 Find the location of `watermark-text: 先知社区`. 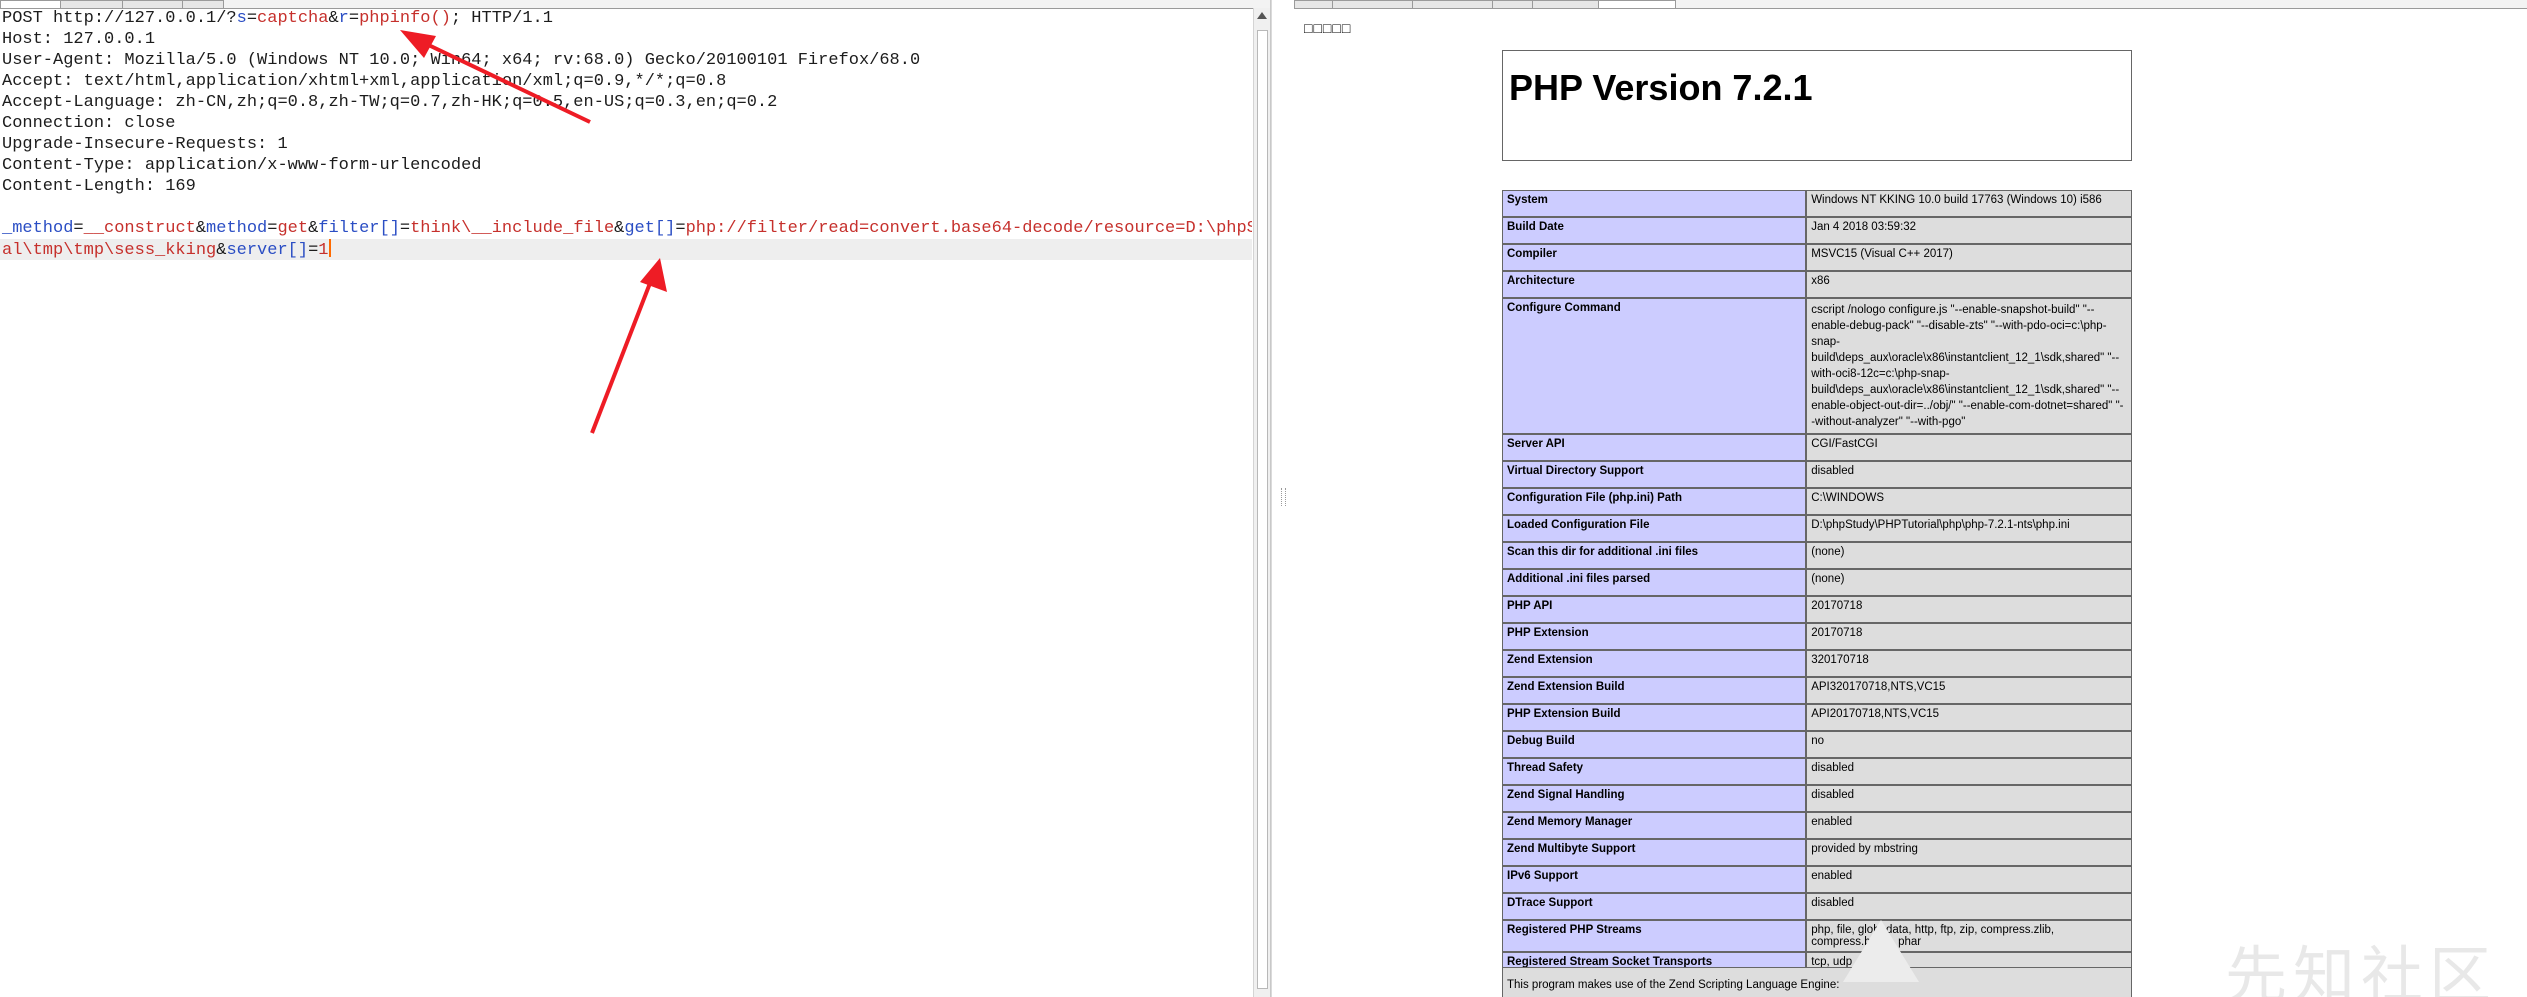

watermark-text: 先知社区 is located at coordinates (2360, 969).